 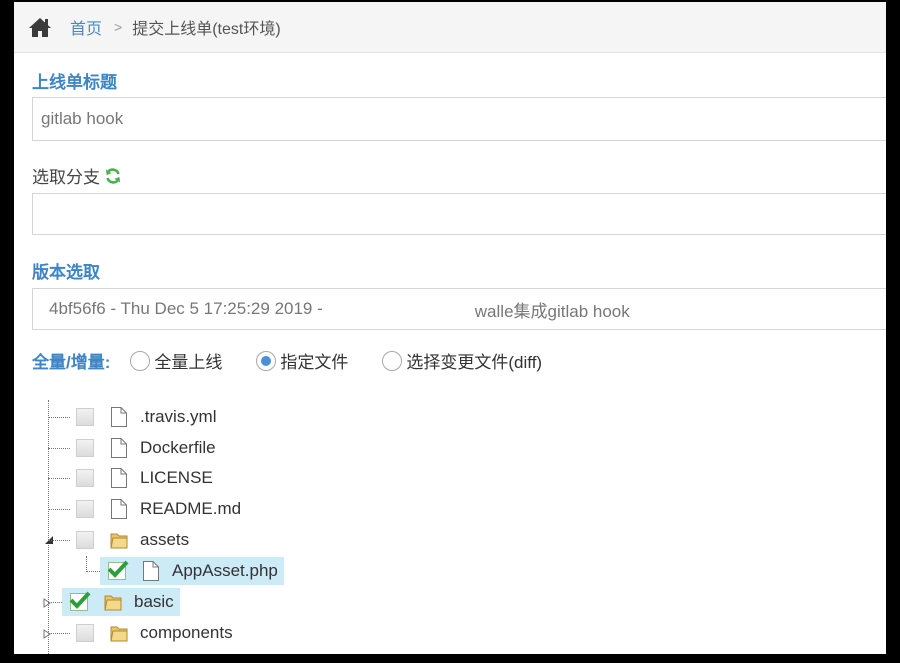 I want to click on tree-item: README.md, so click(x=144, y=509).